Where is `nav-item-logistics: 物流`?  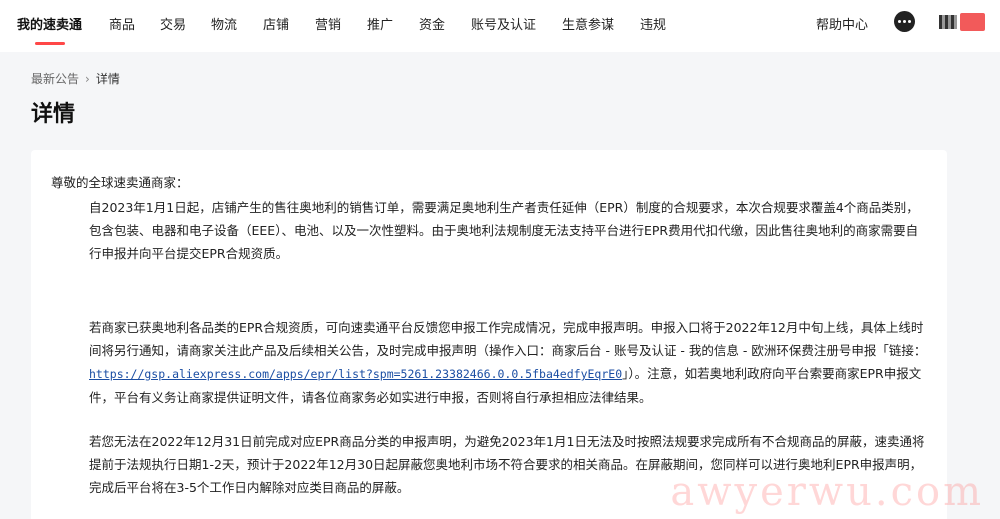 nav-item-logistics: 物流 is located at coordinates (224, 23).